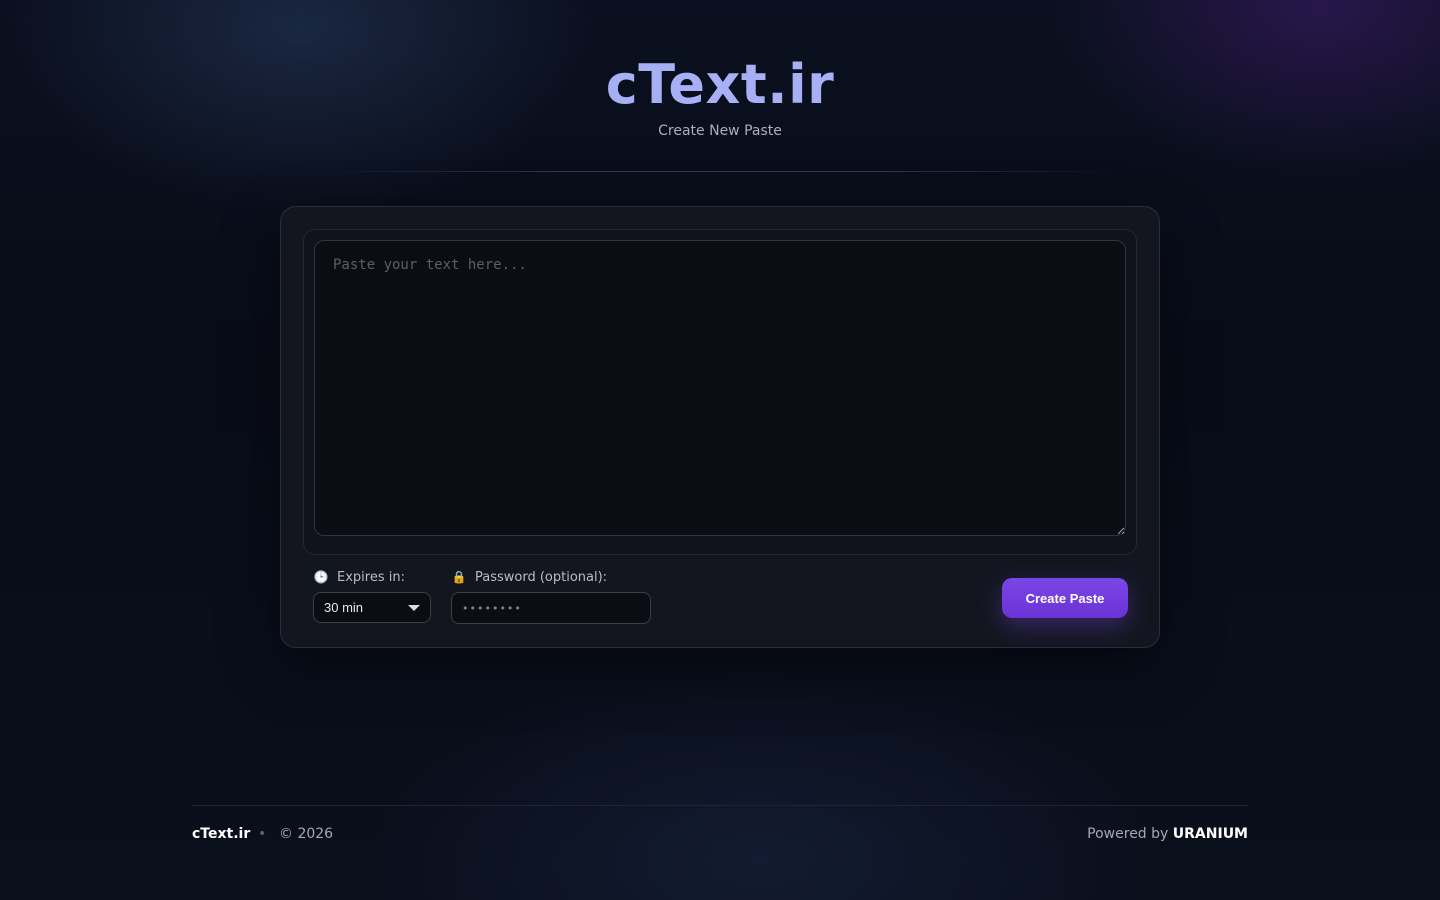  I want to click on password-label-text: Password (optional):, so click(541, 577).